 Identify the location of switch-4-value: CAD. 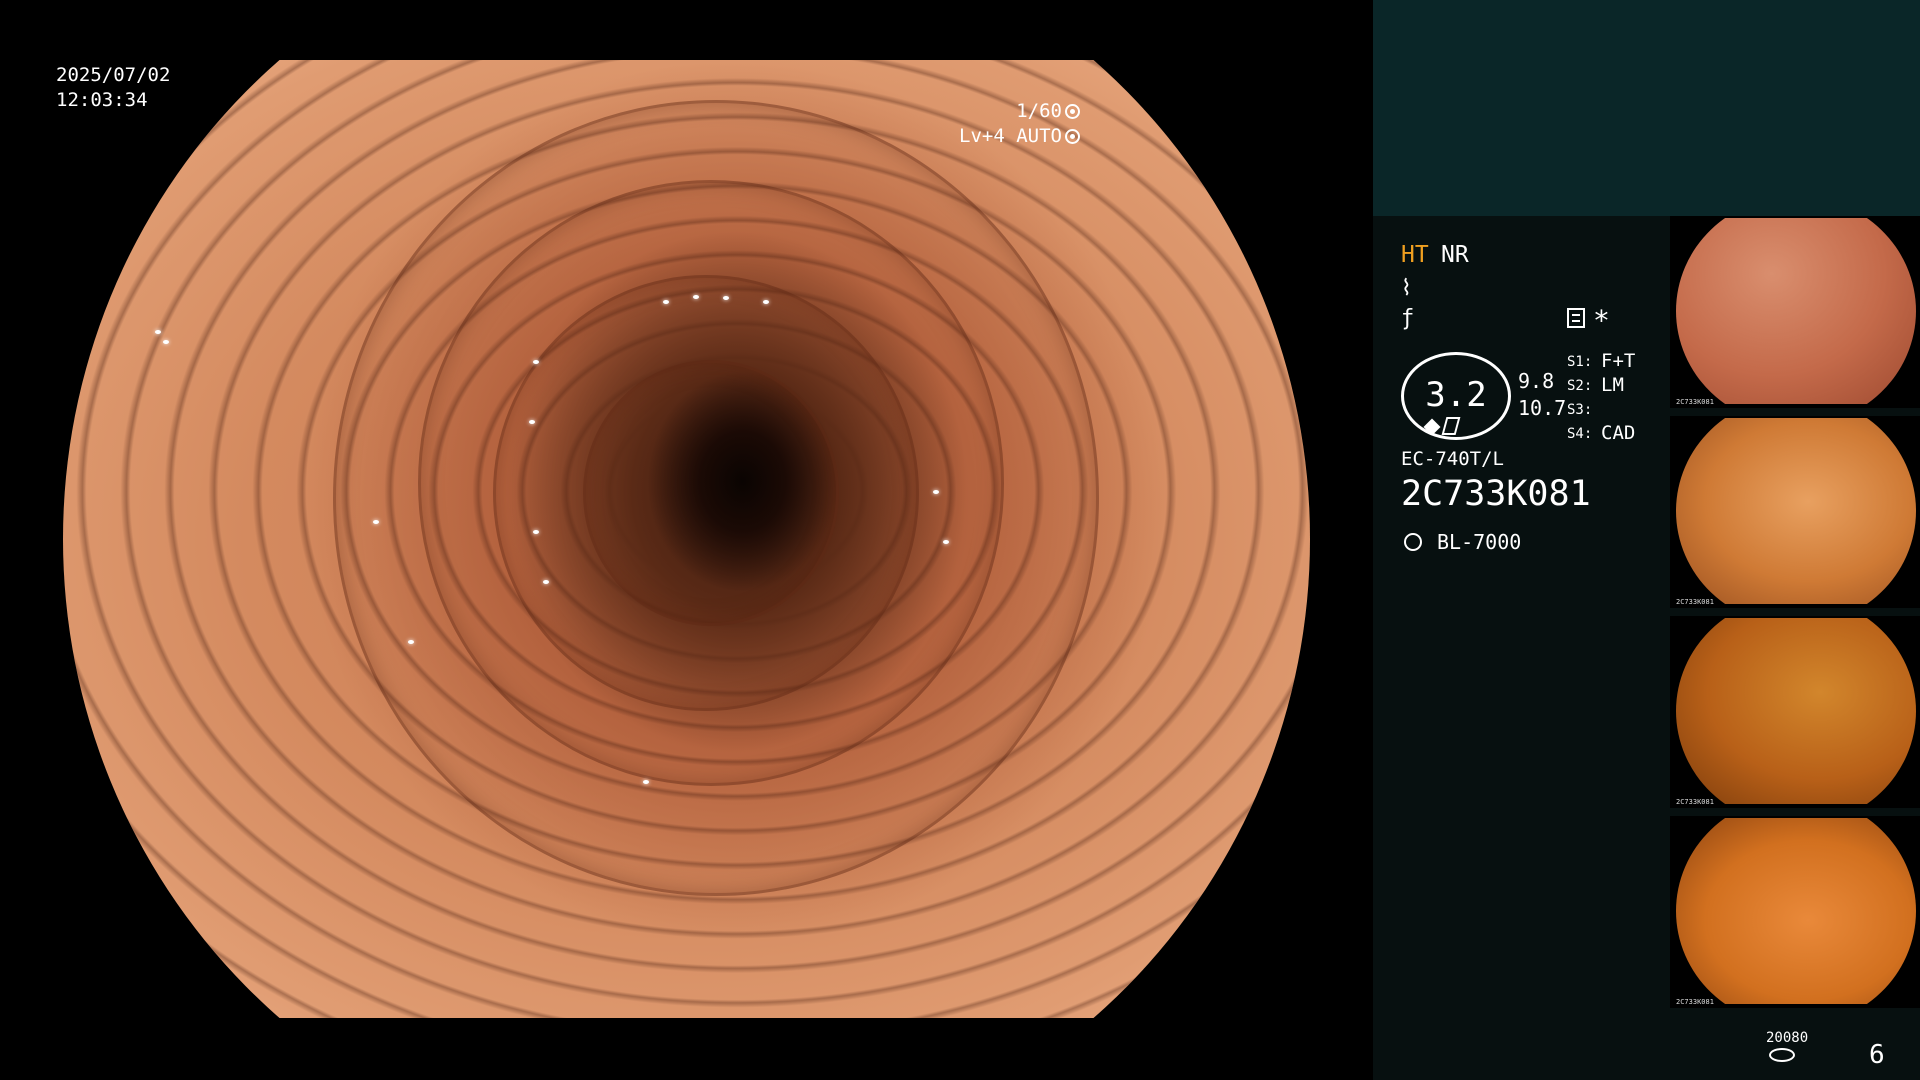
(1618, 433).